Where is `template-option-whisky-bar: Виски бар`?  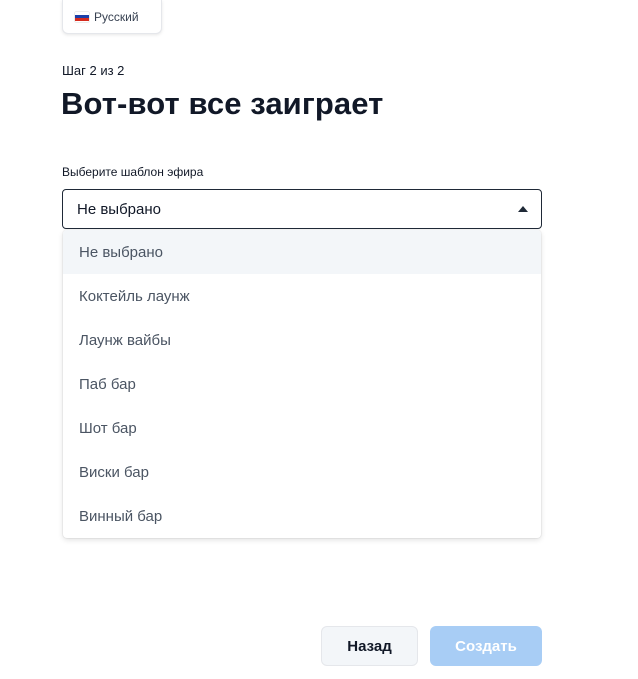 template-option-whisky-bar: Виски бар is located at coordinates (302, 472).